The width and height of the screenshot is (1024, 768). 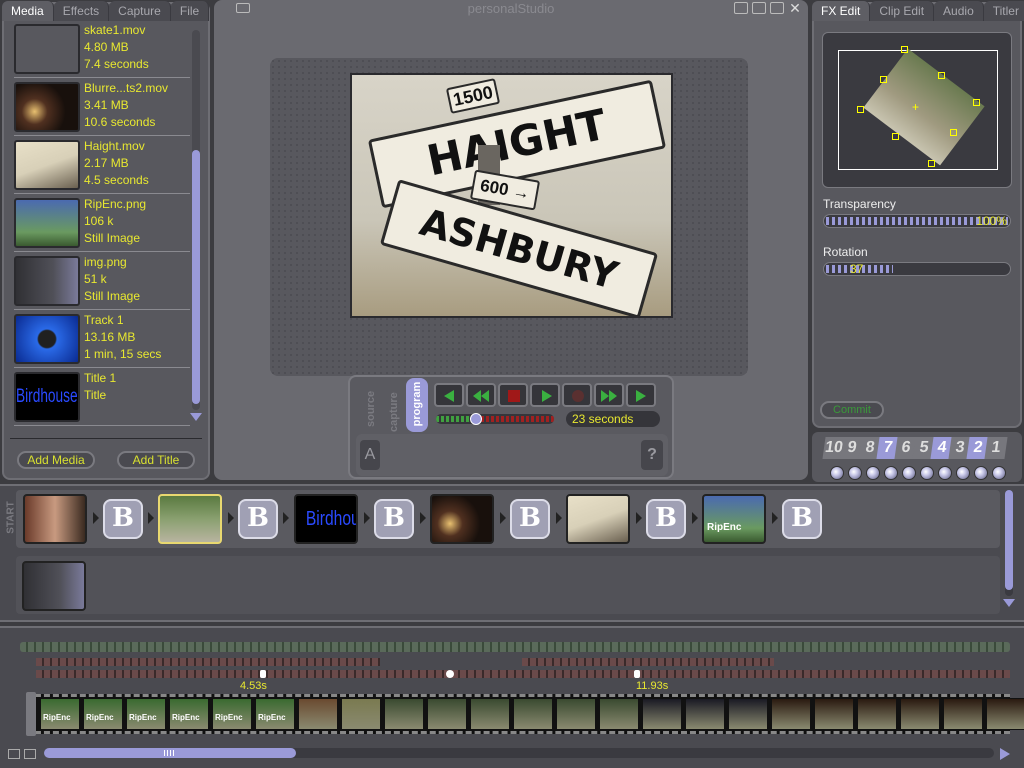 I want to click on scrub-bar, so click(x=495, y=419).